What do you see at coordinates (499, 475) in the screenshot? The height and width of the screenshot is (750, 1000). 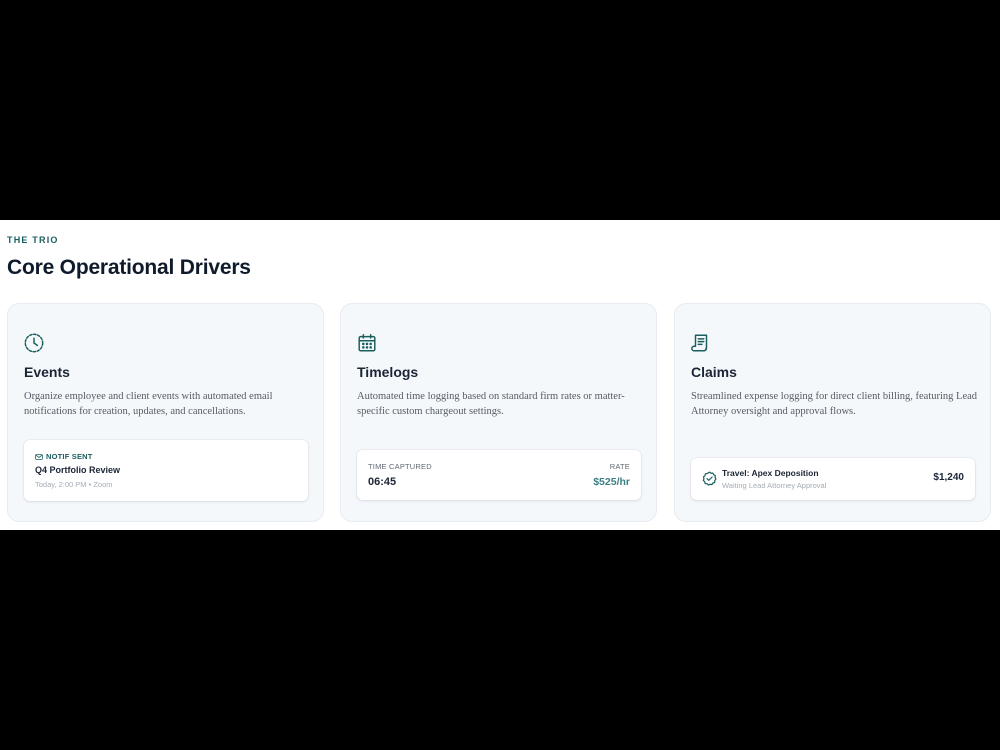 I see `time-capture-preview: TIME CAPTURED RATE 06:45 $525/hr` at bounding box center [499, 475].